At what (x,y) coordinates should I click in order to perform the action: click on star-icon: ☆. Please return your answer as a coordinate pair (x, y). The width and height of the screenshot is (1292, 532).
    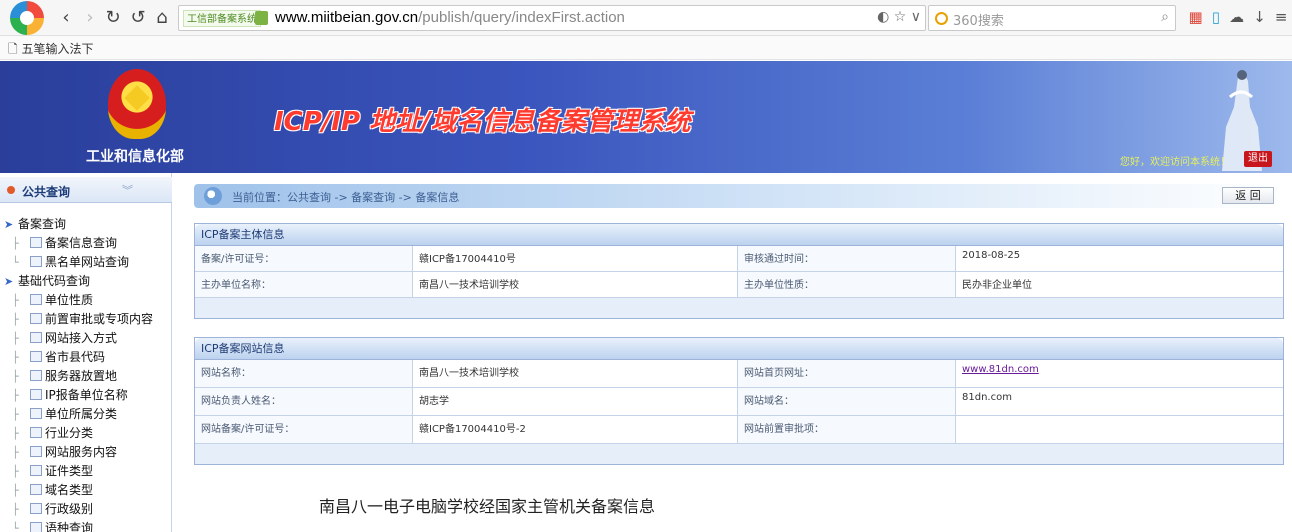
    Looking at the image, I should click on (900, 17).